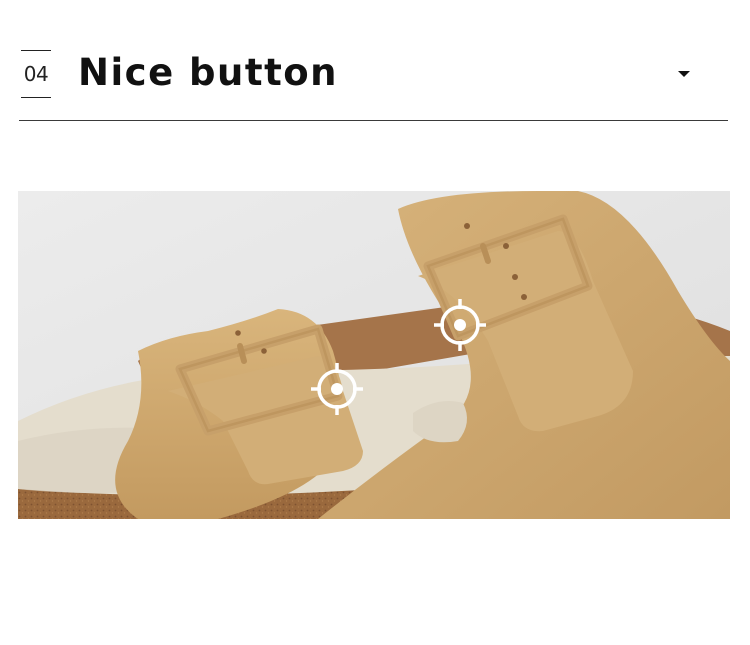  What do you see at coordinates (36, 74) in the screenshot?
I see `section-number: 04` at bounding box center [36, 74].